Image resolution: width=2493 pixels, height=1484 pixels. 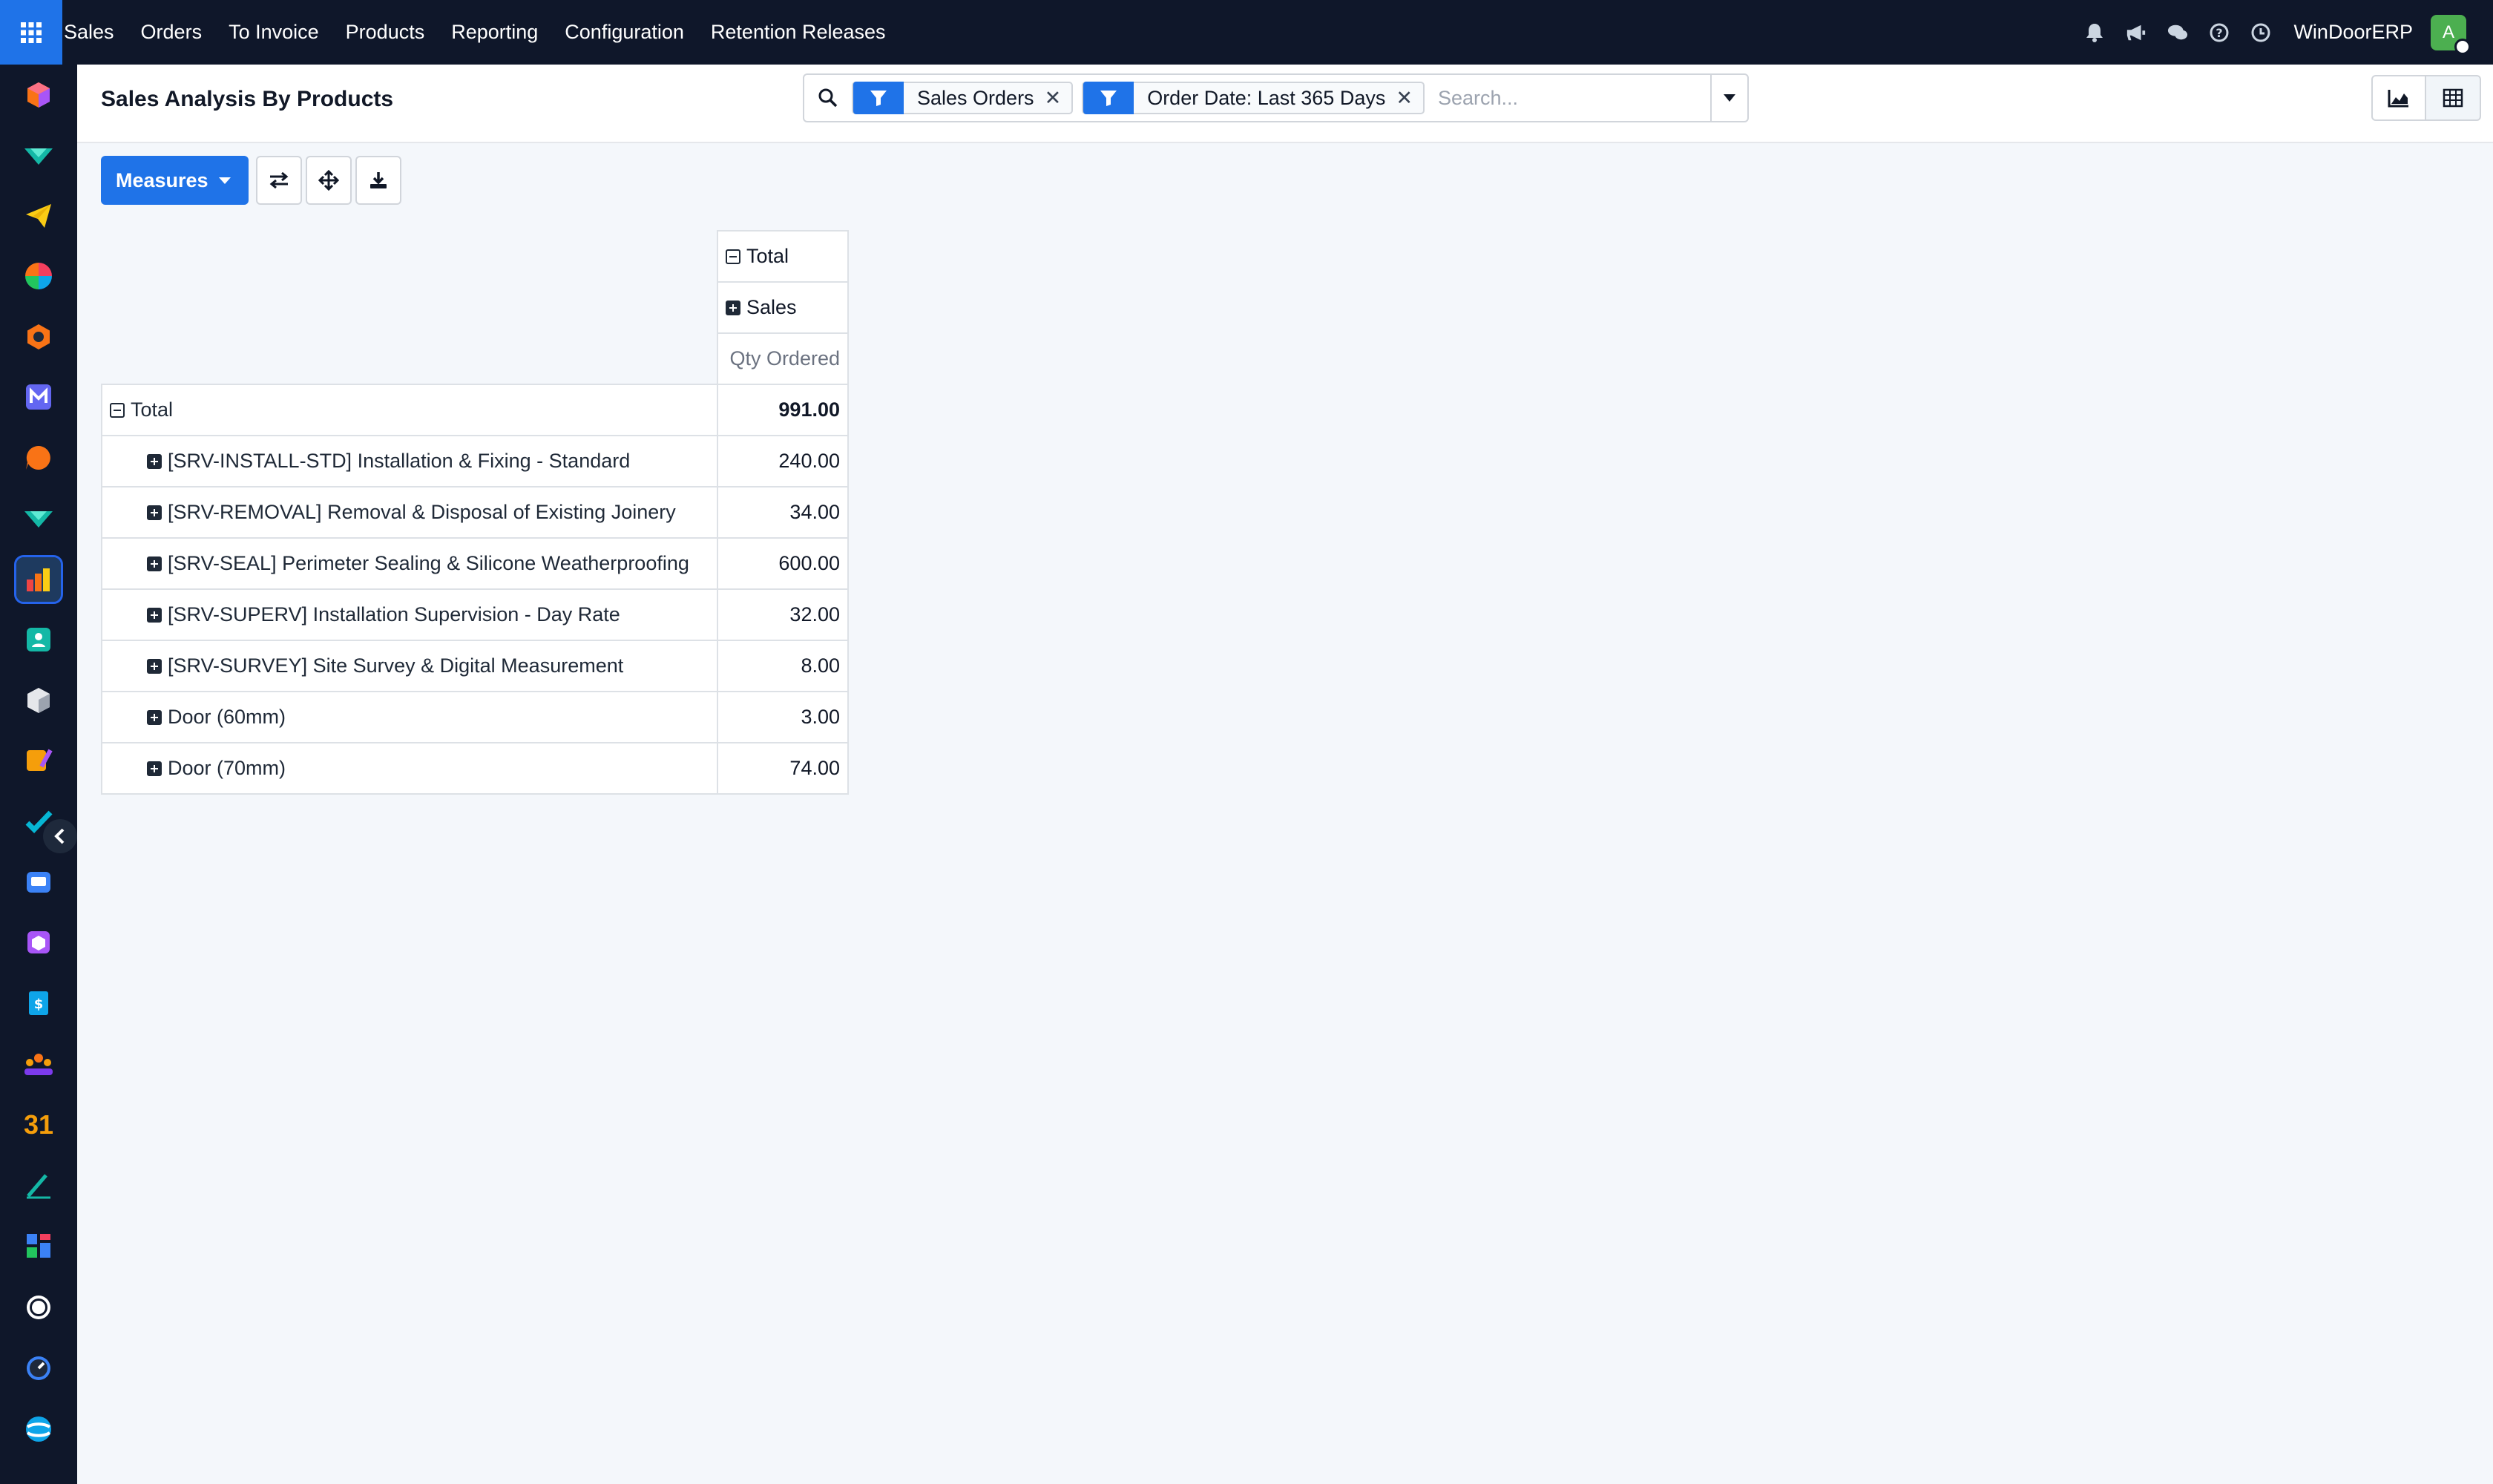 What do you see at coordinates (783, 614) in the screenshot?
I see `cell-value: 32.00` at bounding box center [783, 614].